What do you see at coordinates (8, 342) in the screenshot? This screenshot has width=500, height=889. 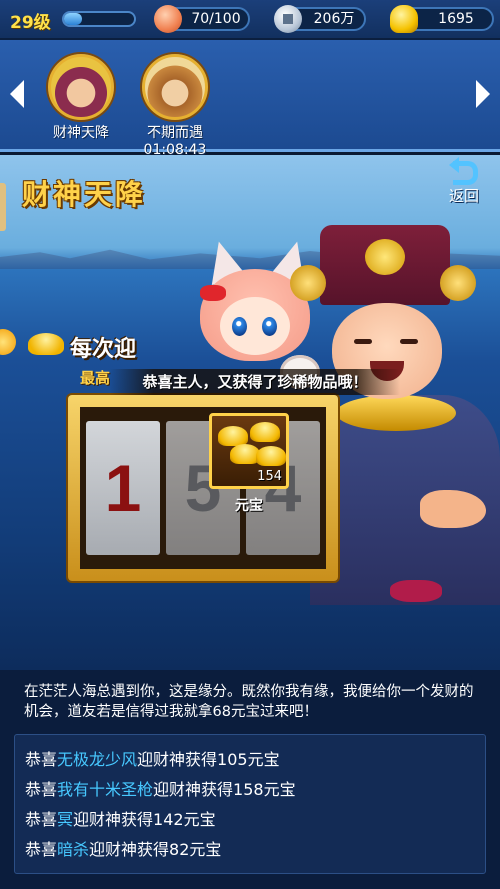 I see `side-coin-icon` at bounding box center [8, 342].